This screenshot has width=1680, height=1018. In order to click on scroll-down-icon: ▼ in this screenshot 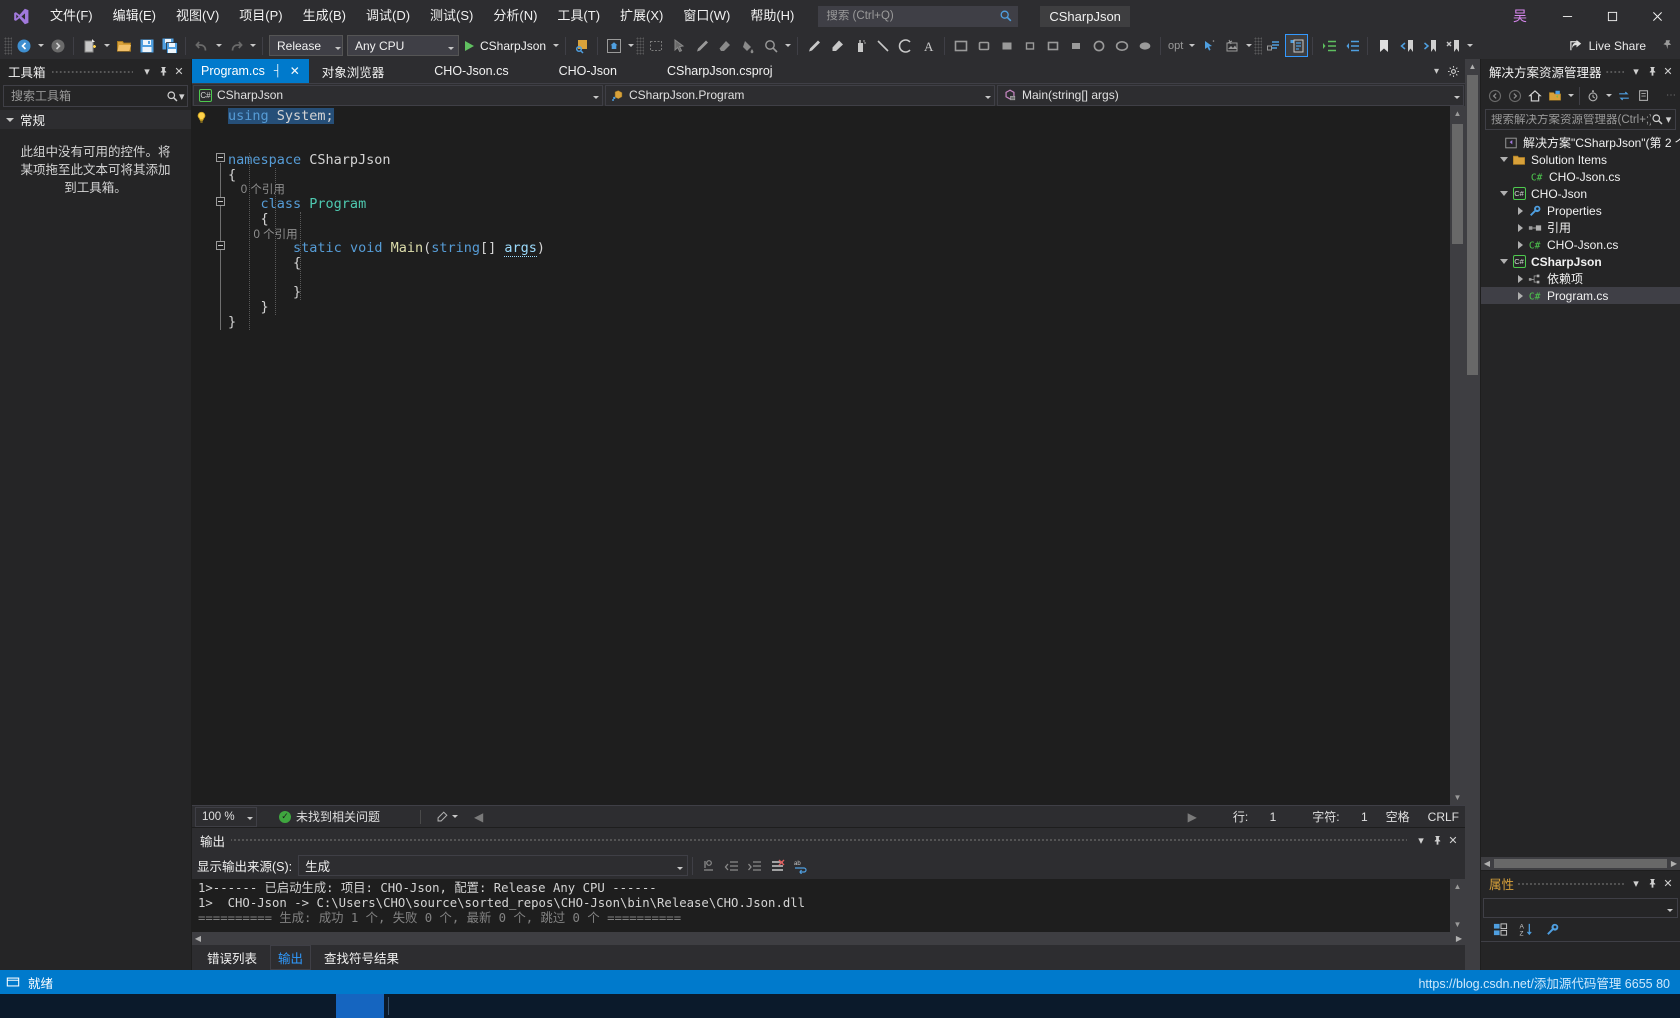, I will do `click(1457, 797)`.